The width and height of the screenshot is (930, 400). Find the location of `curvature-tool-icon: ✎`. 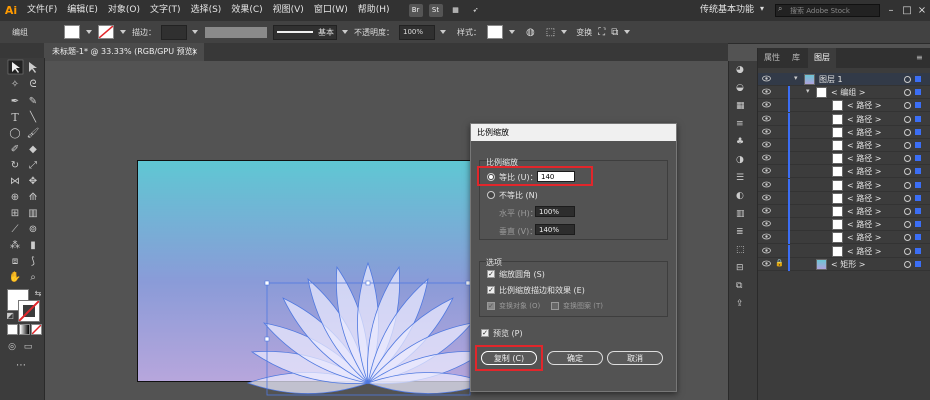

curvature-tool-icon: ✎ is located at coordinates (33, 101).